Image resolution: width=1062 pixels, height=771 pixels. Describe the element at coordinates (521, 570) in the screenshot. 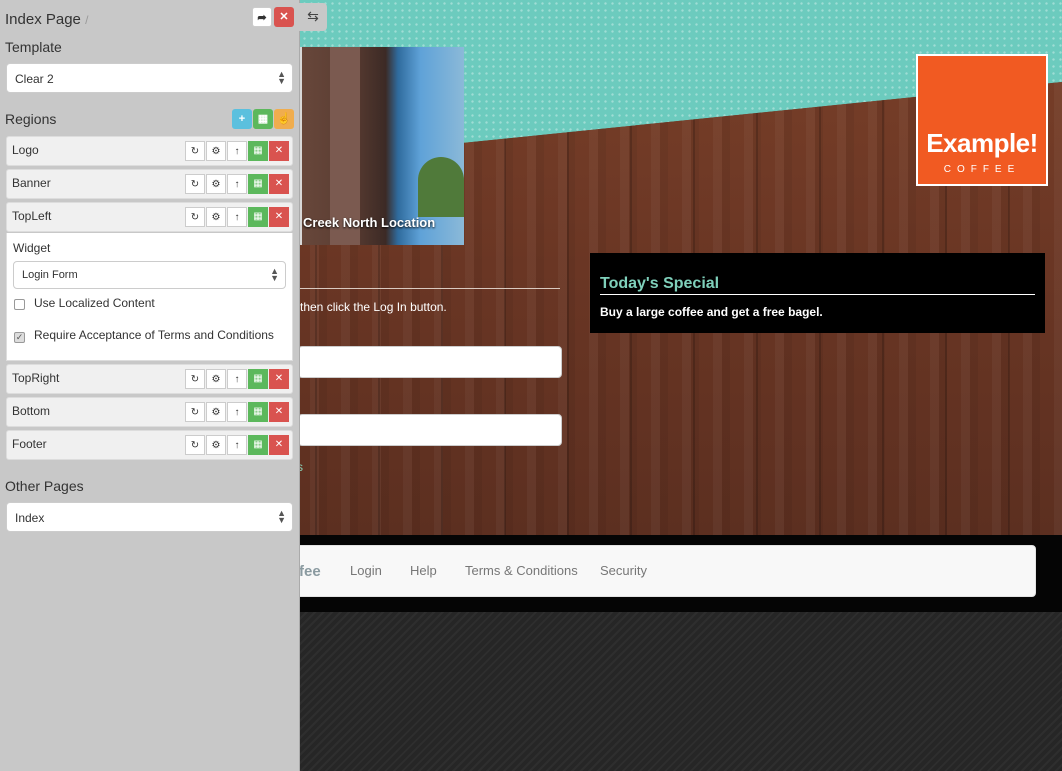

I see `nav-link-terms: Terms & Conditions` at that location.